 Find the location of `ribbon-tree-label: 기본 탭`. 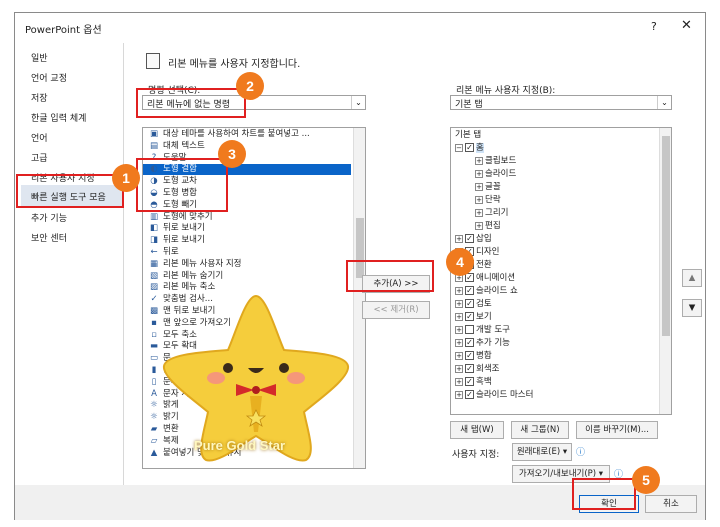

ribbon-tree-label: 기본 탭 is located at coordinates (468, 135).